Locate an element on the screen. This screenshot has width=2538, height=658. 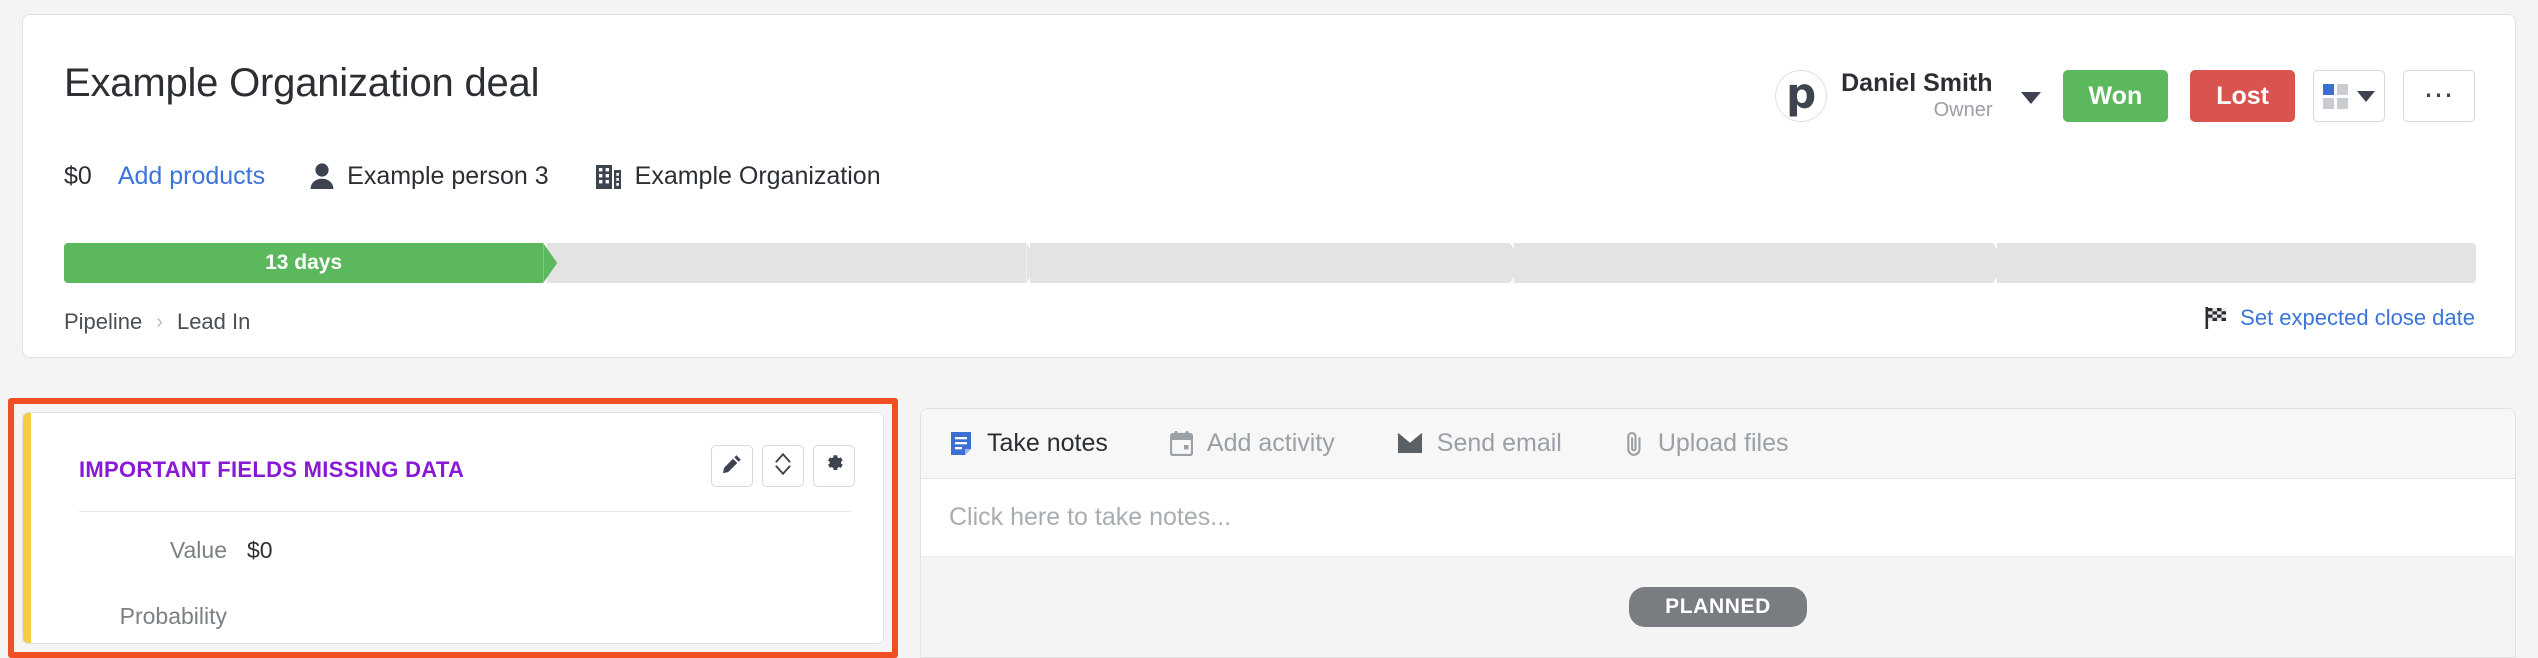
owner-and-actions: p Daniel Smith Owner Won Lost ⋯ is located at coordinates (2125, 96).